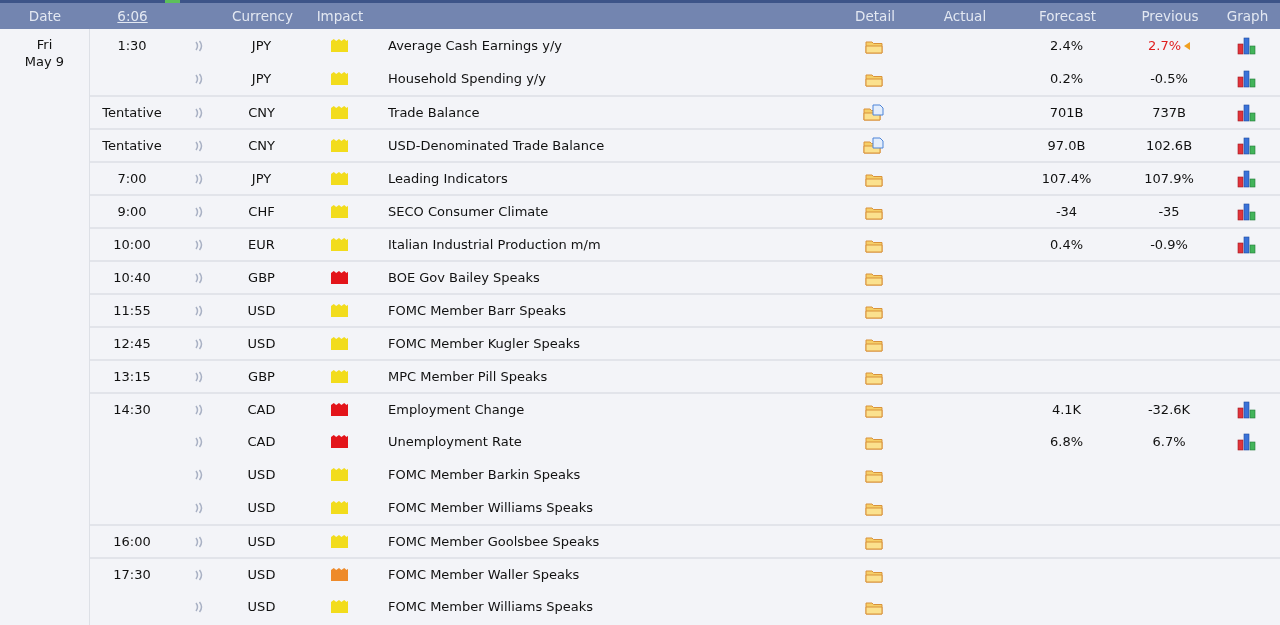 The width and height of the screenshot is (1280, 625). Describe the element at coordinates (1066, 145) in the screenshot. I see `forecast-cell: 97.0B` at that location.